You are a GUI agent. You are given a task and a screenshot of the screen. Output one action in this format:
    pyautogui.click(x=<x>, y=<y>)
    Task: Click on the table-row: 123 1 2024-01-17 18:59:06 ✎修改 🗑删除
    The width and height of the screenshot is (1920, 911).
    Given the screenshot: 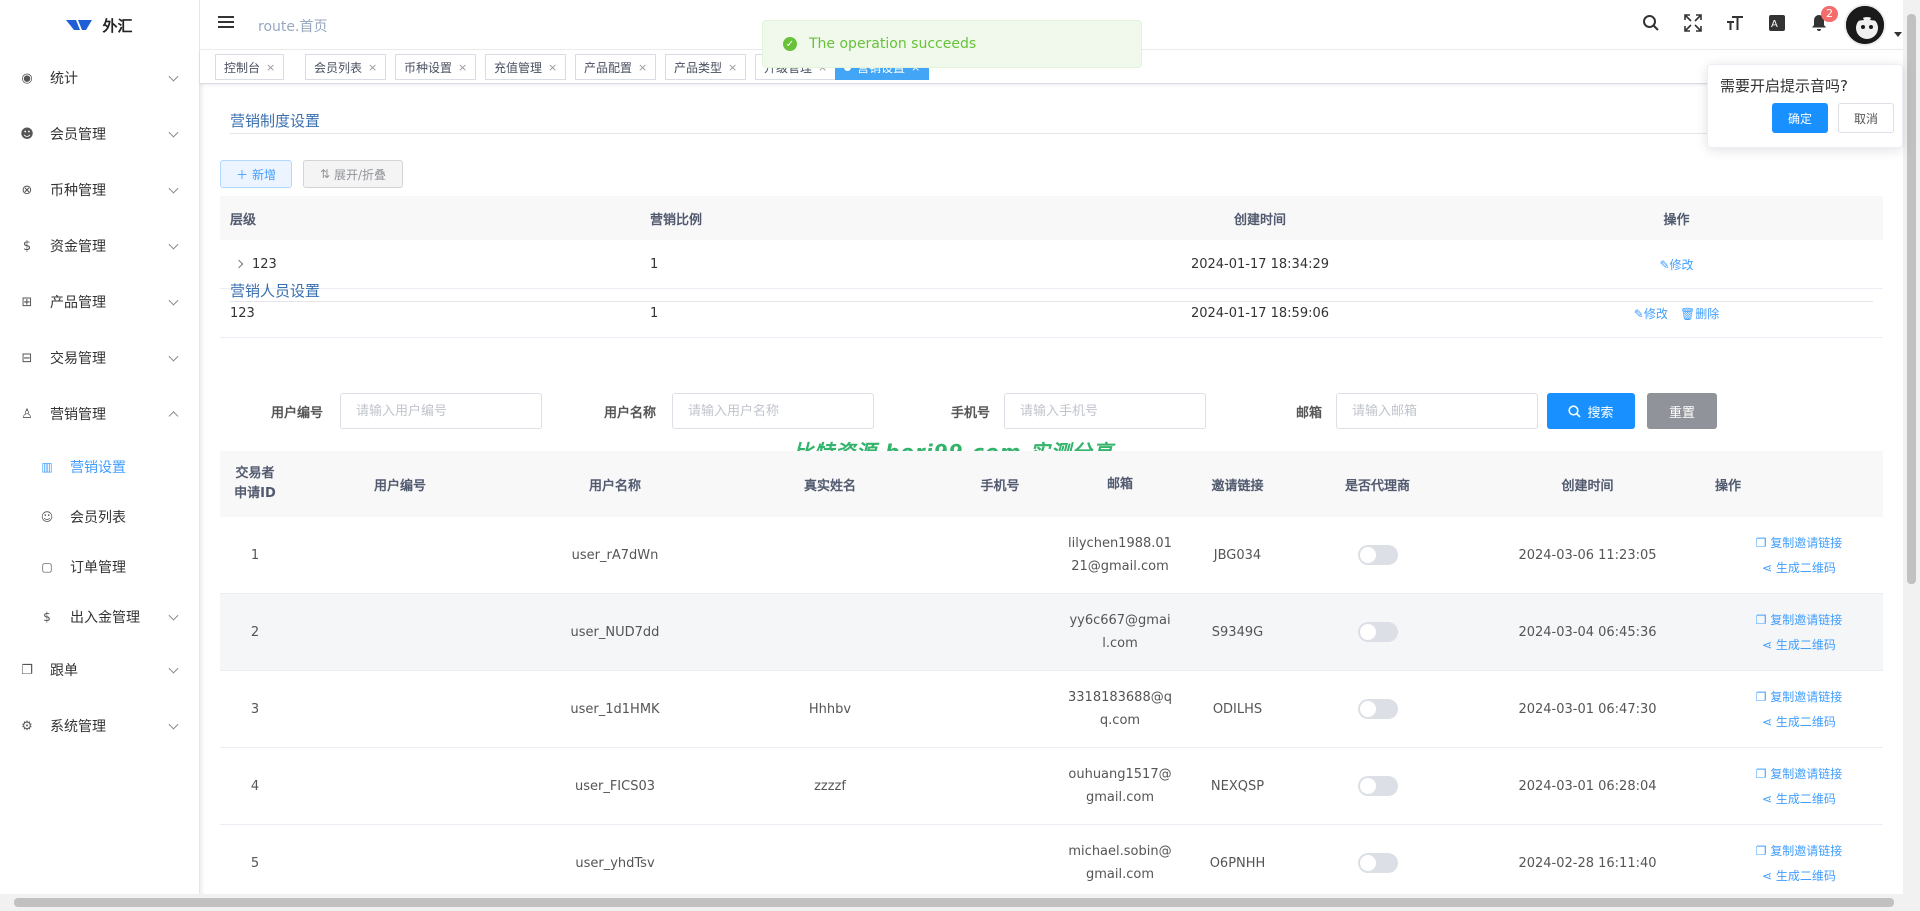 What is the action you would take?
    pyautogui.click(x=1051, y=313)
    